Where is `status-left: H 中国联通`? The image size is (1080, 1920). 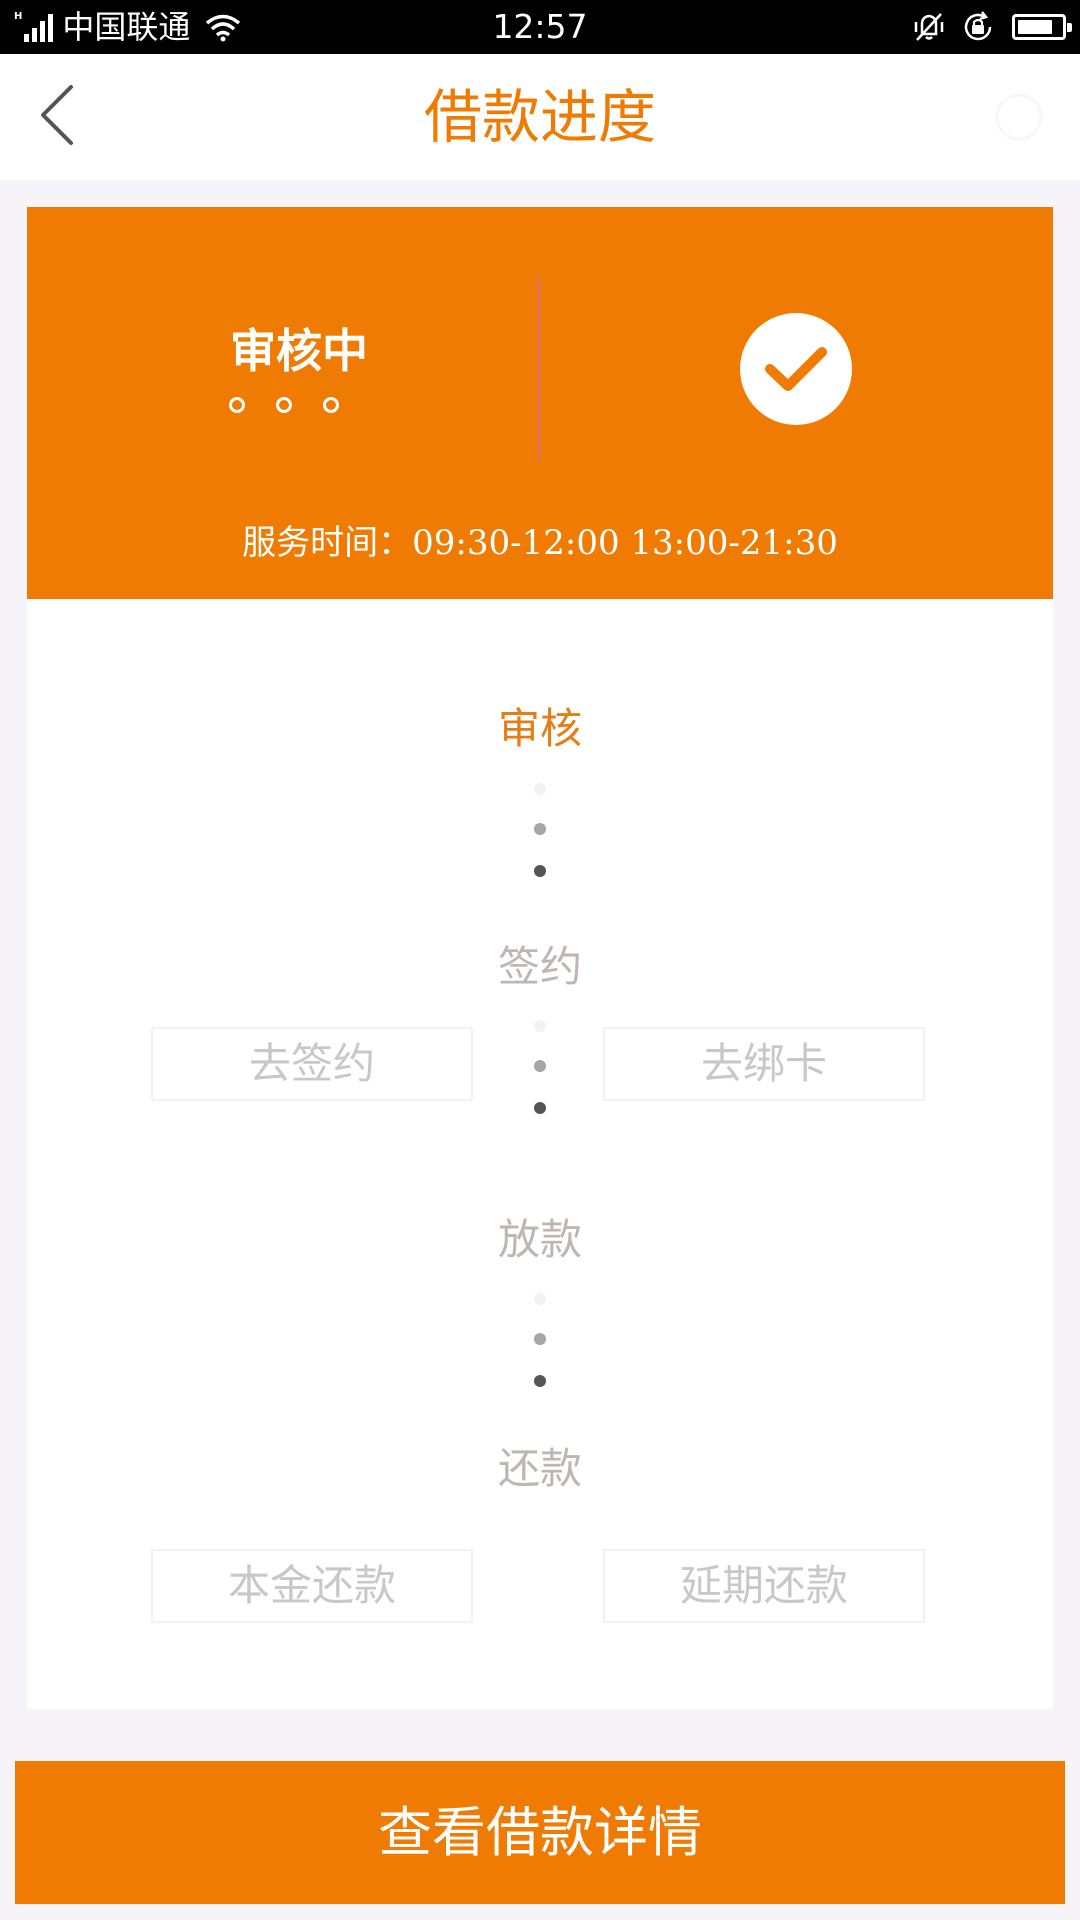
status-left: H 中国联通 is located at coordinates (128, 27).